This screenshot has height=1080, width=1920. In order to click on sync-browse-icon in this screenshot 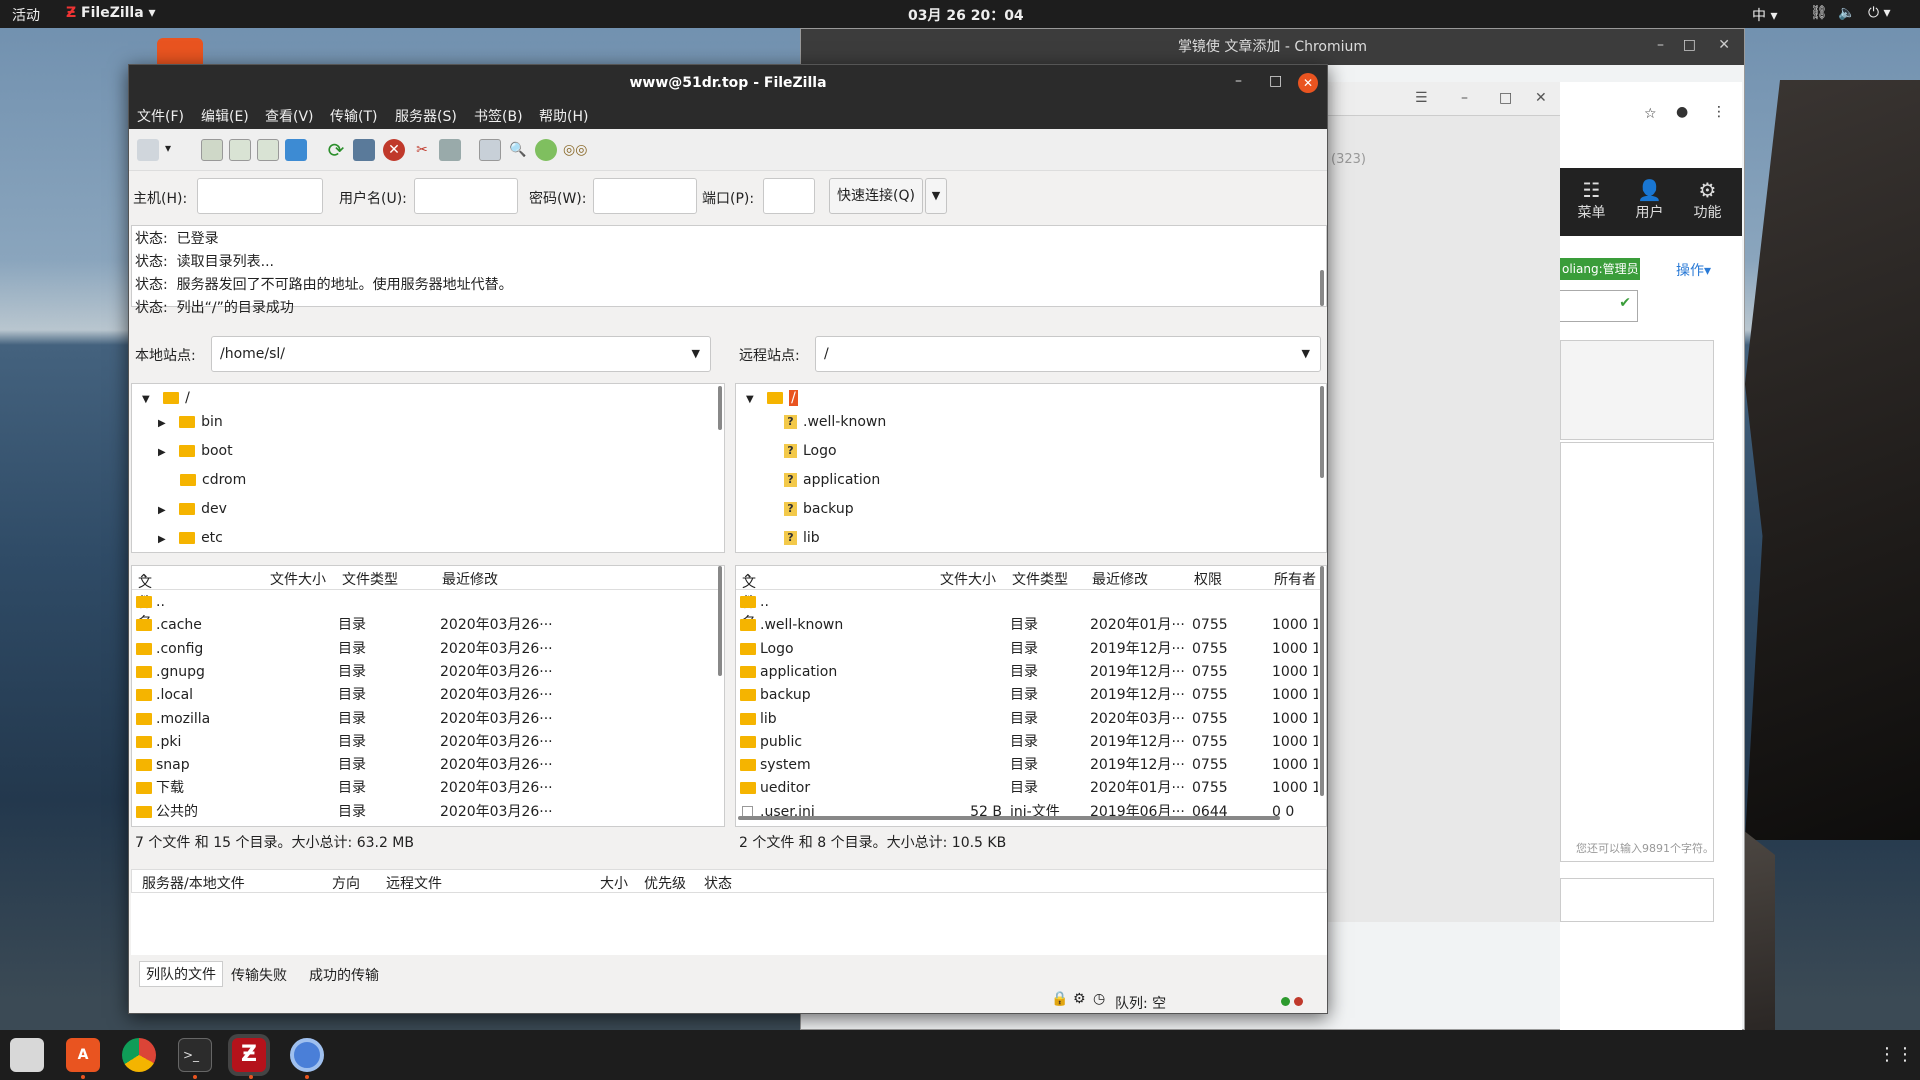, I will do `click(546, 150)`.